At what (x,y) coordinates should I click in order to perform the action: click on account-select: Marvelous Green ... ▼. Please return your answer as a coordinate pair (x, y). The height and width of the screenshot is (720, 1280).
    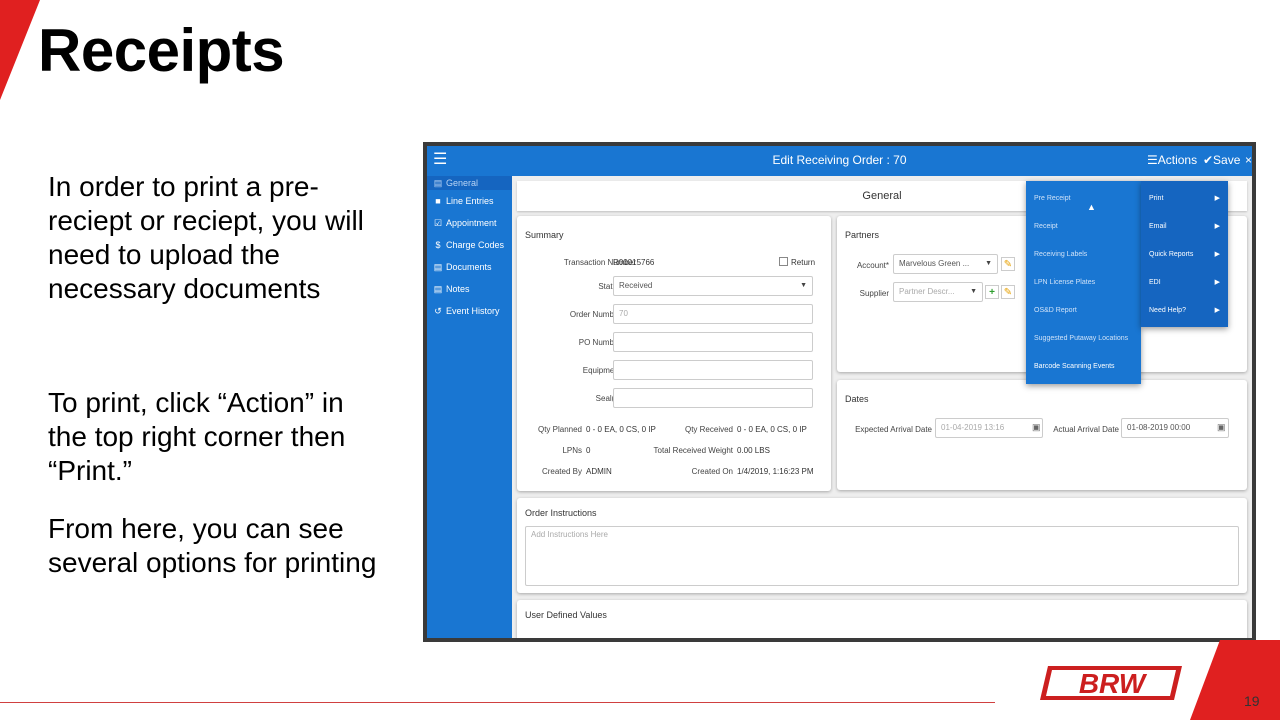
    Looking at the image, I should click on (945, 264).